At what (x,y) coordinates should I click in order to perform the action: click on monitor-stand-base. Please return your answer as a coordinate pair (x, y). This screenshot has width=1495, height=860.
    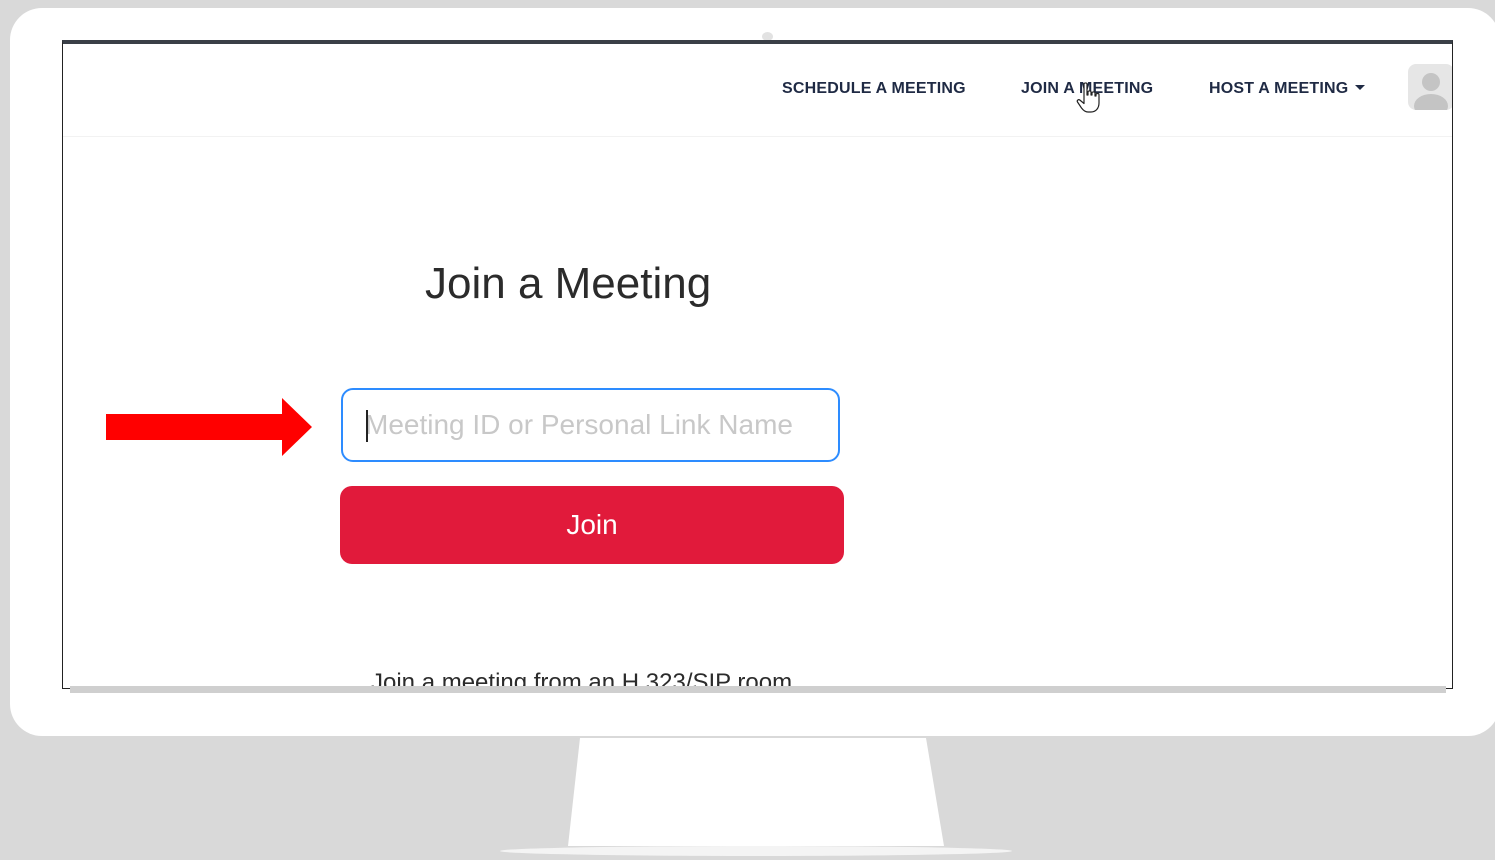
    Looking at the image, I should click on (756, 851).